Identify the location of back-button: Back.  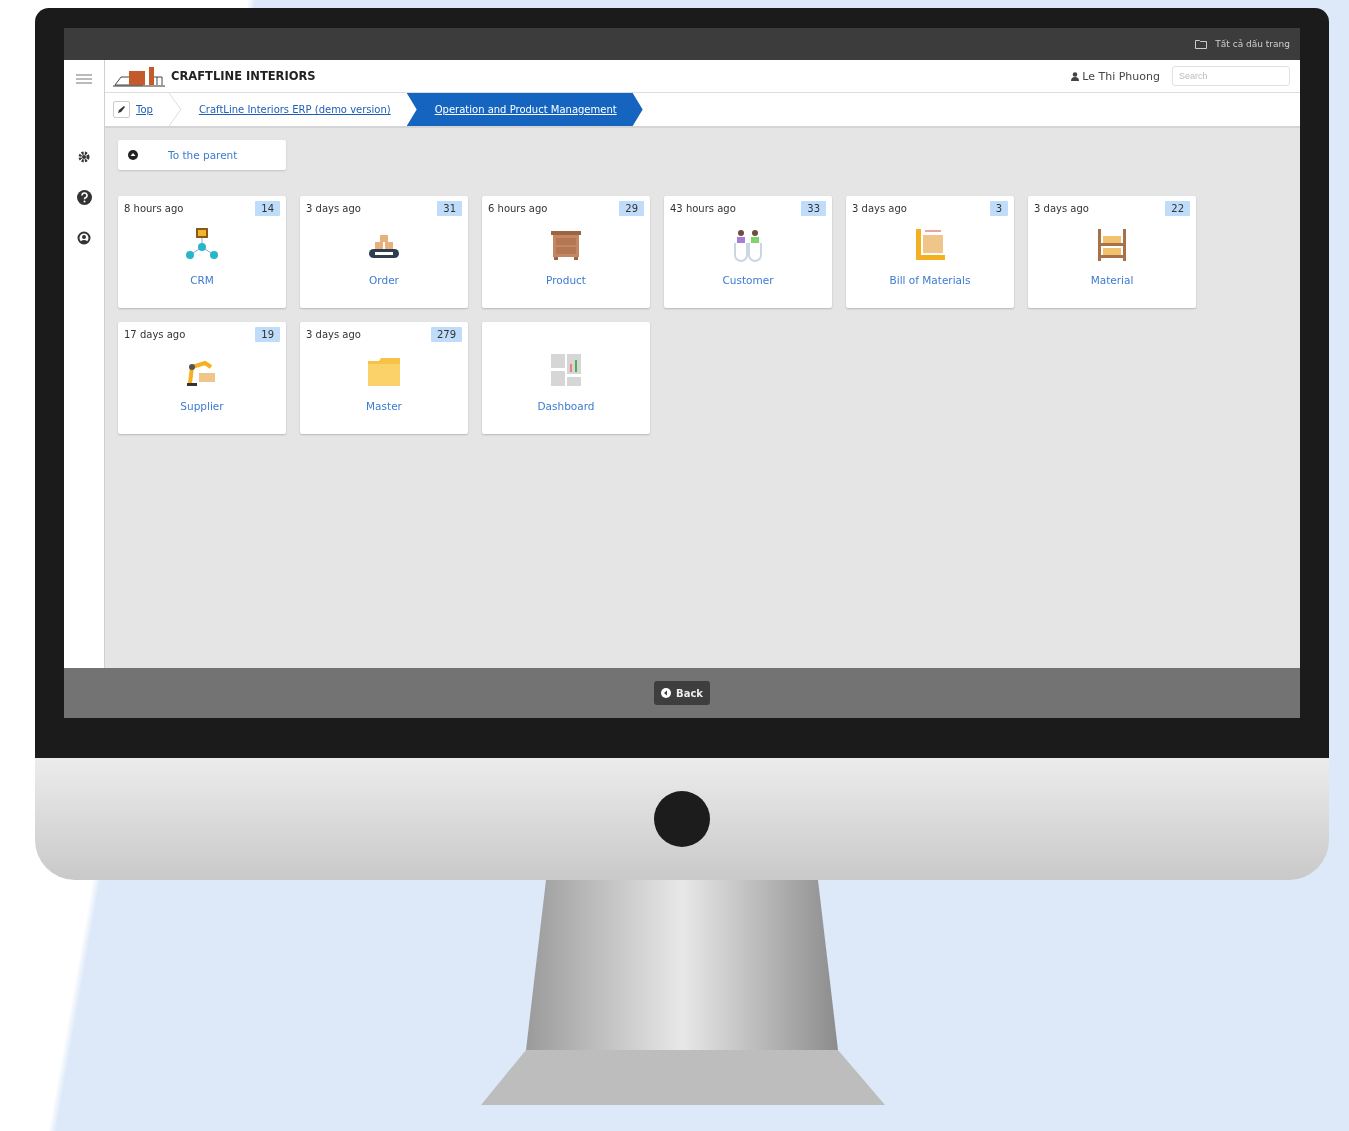
(682, 693).